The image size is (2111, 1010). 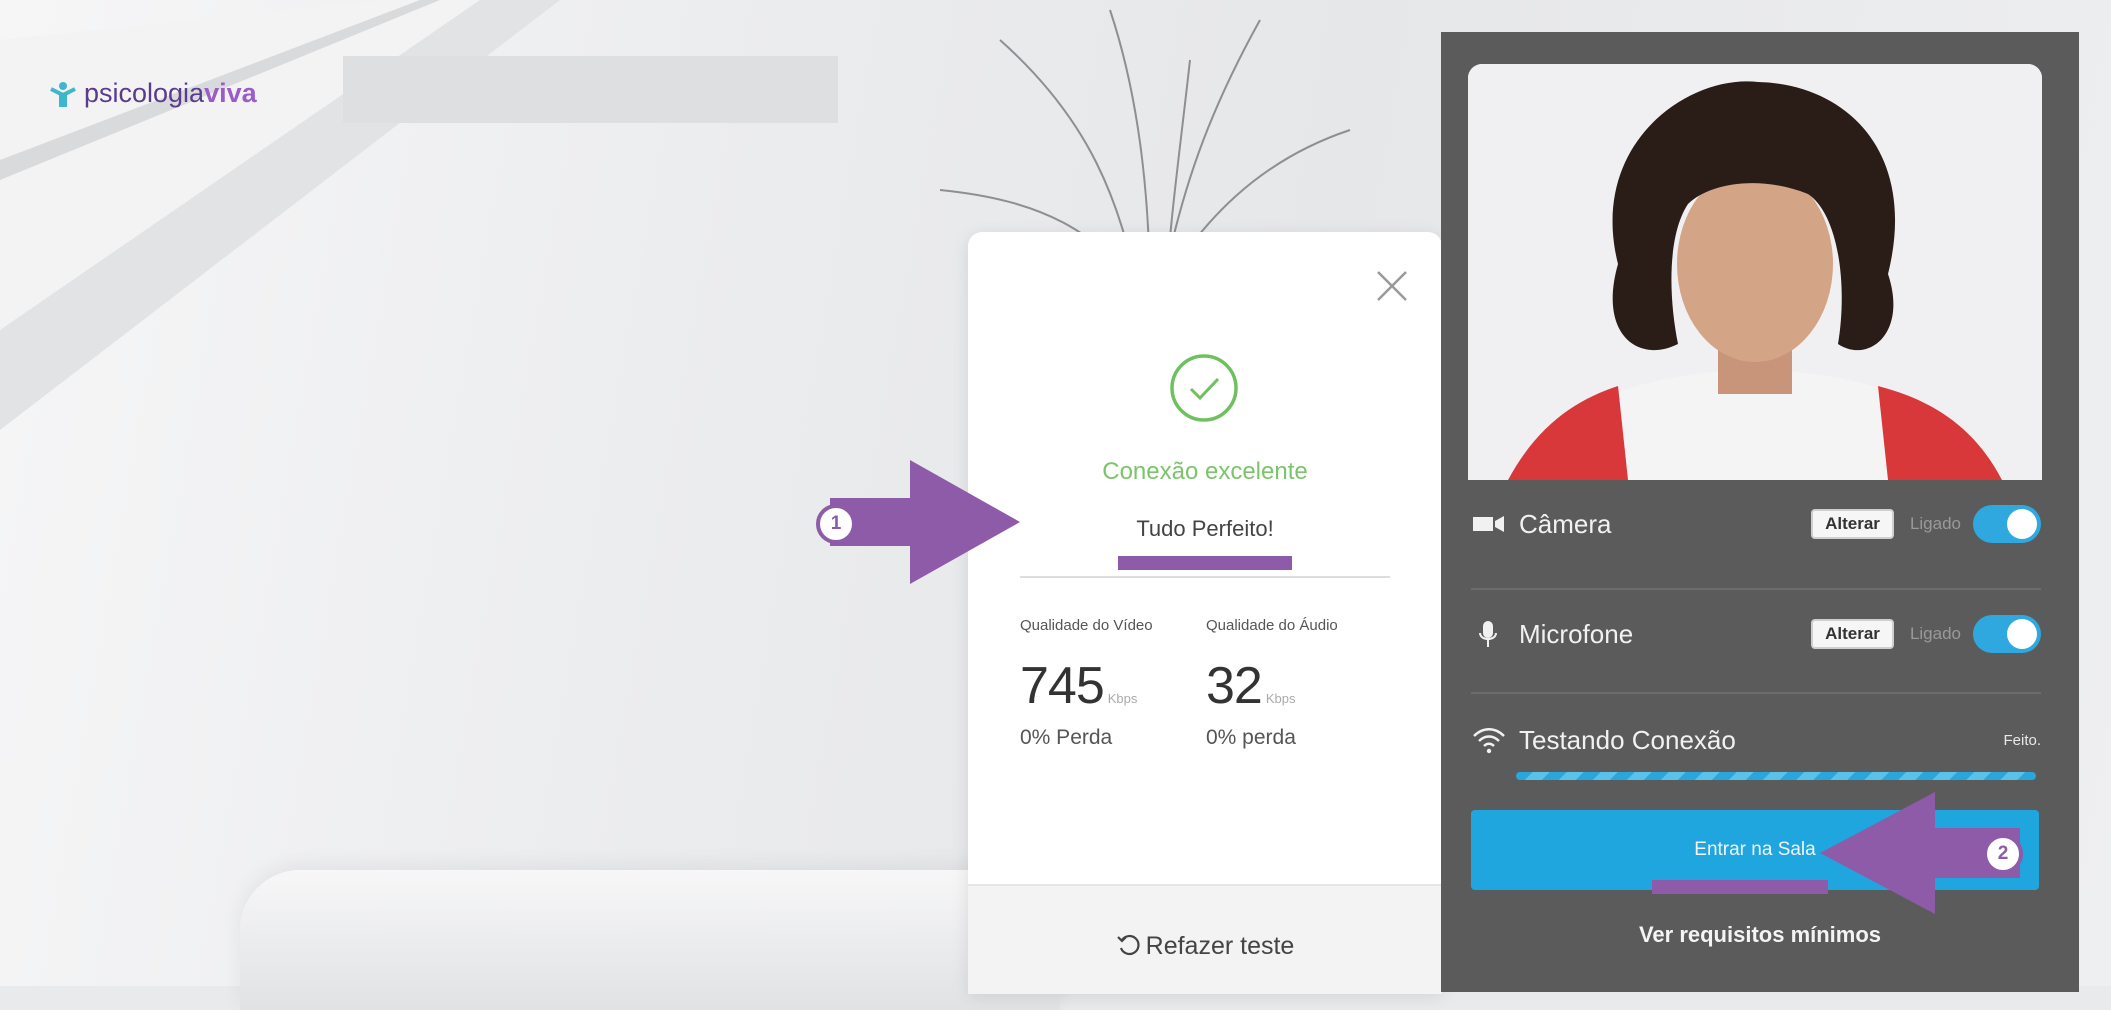 What do you see at coordinates (1576, 633) in the screenshot?
I see `microphone-label: Microfone` at bounding box center [1576, 633].